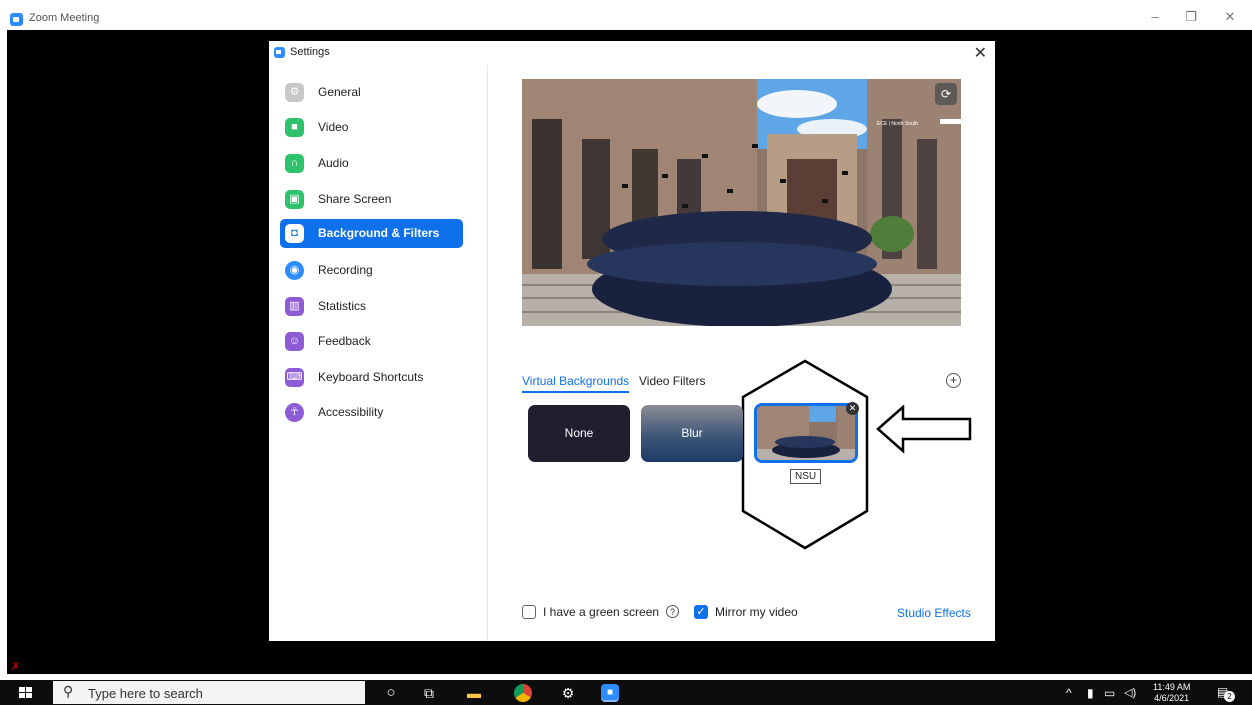 The height and width of the screenshot is (705, 1252). Describe the element at coordinates (345, 270) in the screenshot. I see `sidebar-item-label: Recording` at that location.